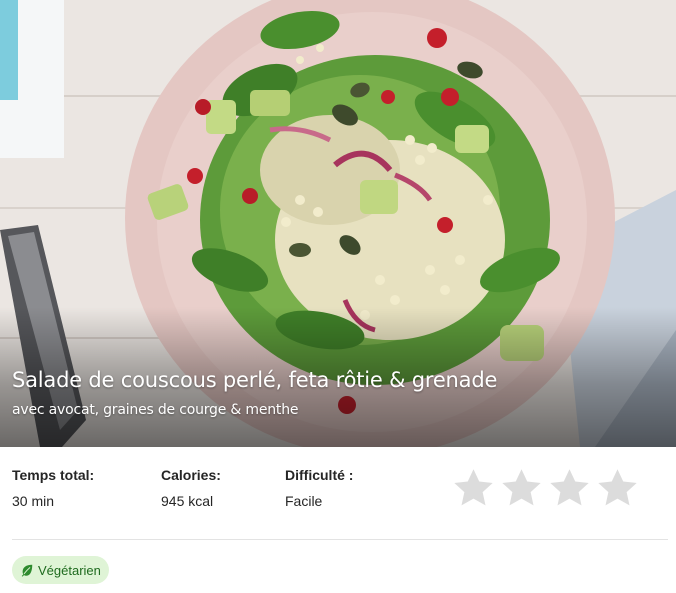 The height and width of the screenshot is (593, 676). I want to click on vegetarian-tag: Végétarien, so click(60, 570).